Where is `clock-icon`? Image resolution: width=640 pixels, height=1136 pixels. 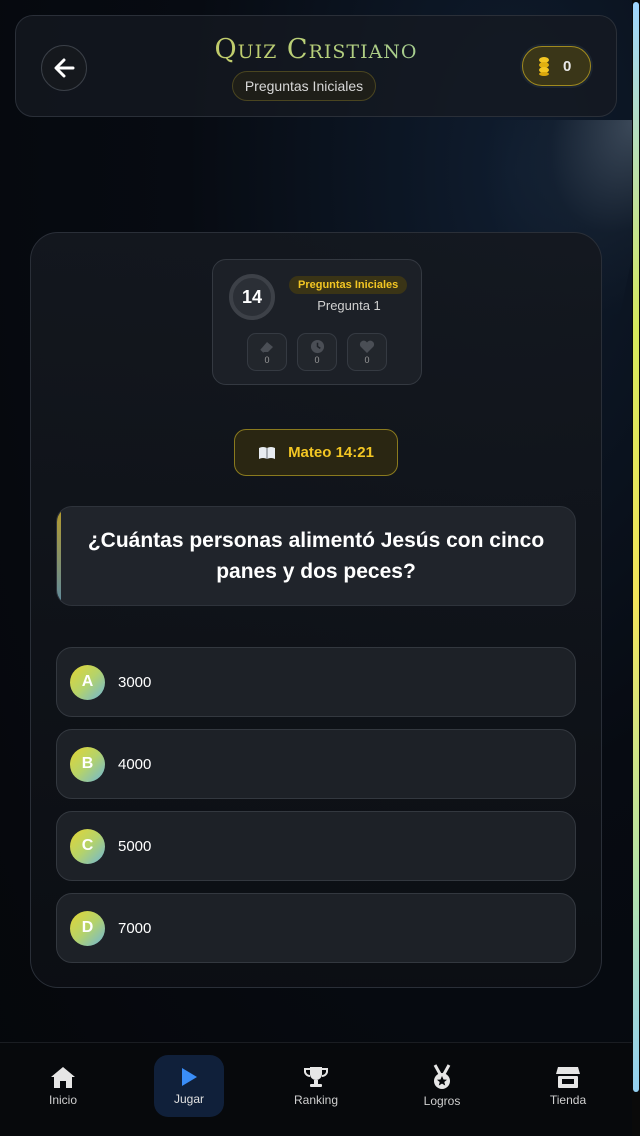 clock-icon is located at coordinates (317, 346).